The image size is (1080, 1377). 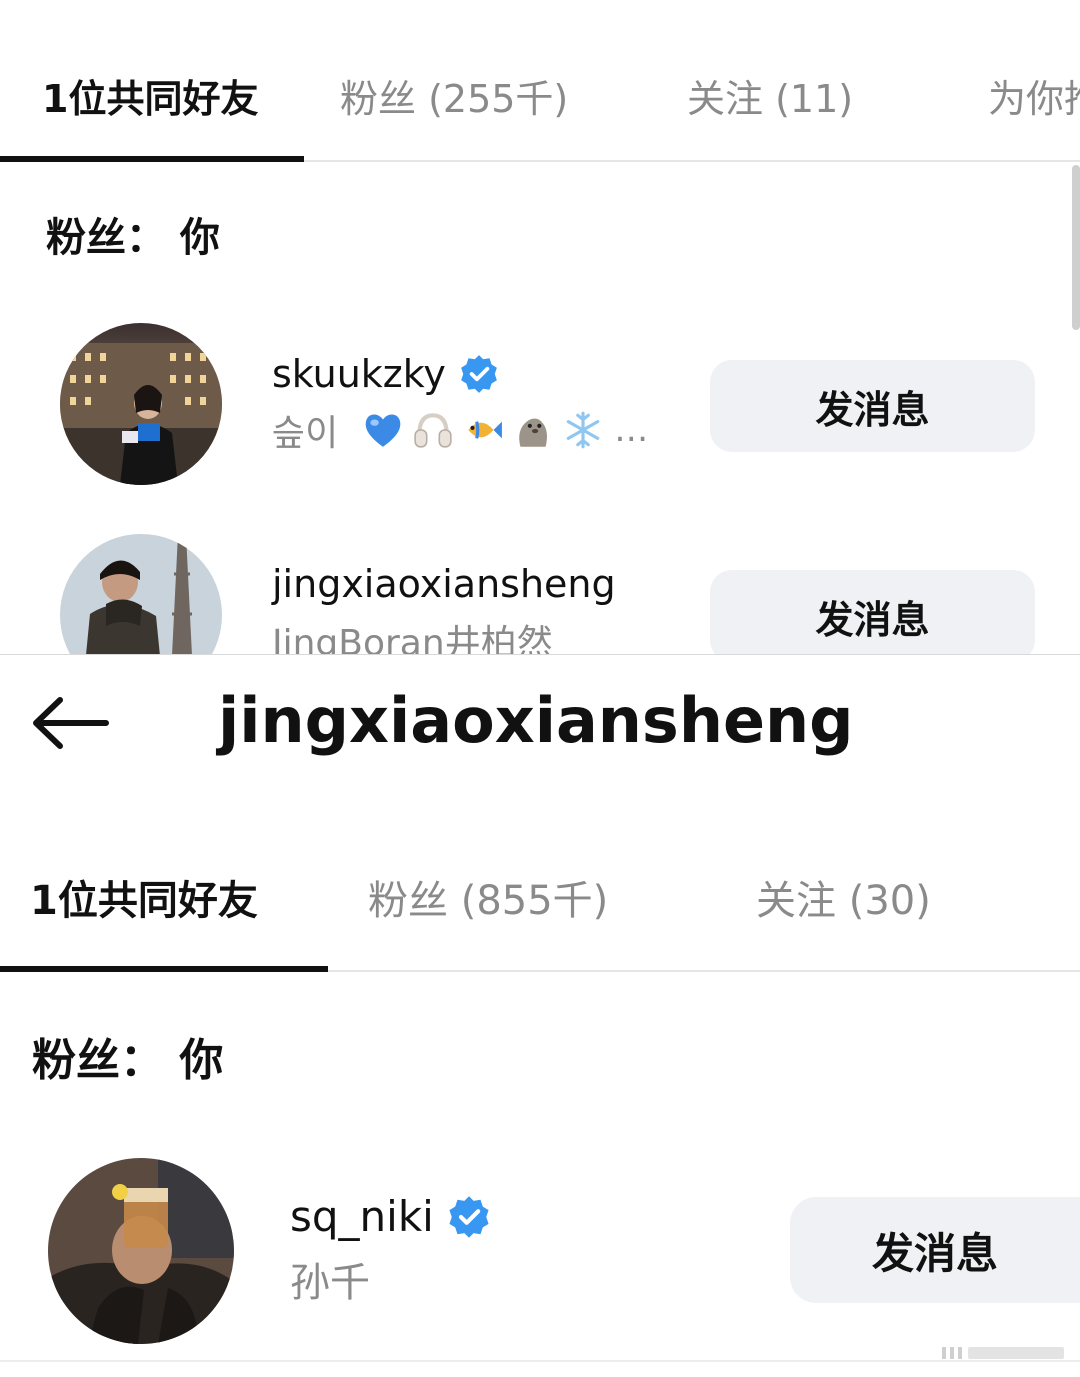 I want to click on watermark-icon, so click(x=1003, y=1353).